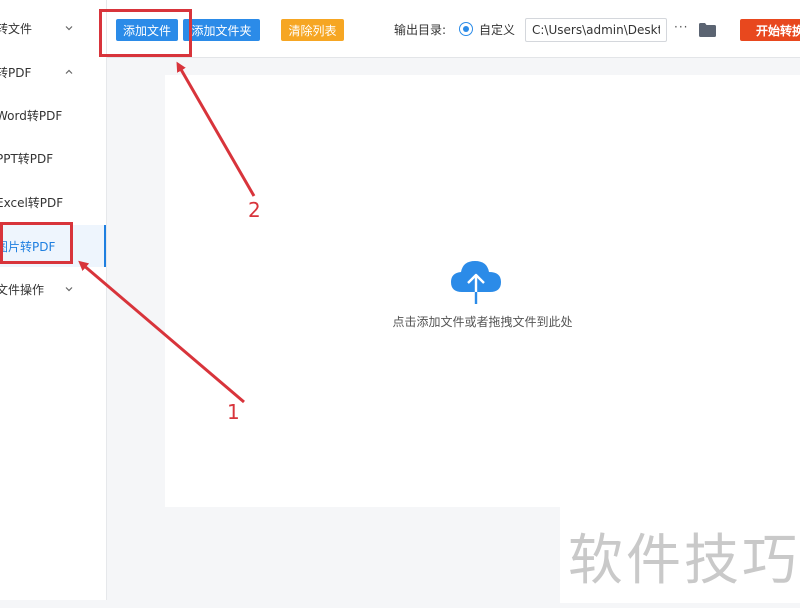 The height and width of the screenshot is (608, 800). Describe the element at coordinates (497, 30) in the screenshot. I see `custom-radio-label: 自定义` at that location.